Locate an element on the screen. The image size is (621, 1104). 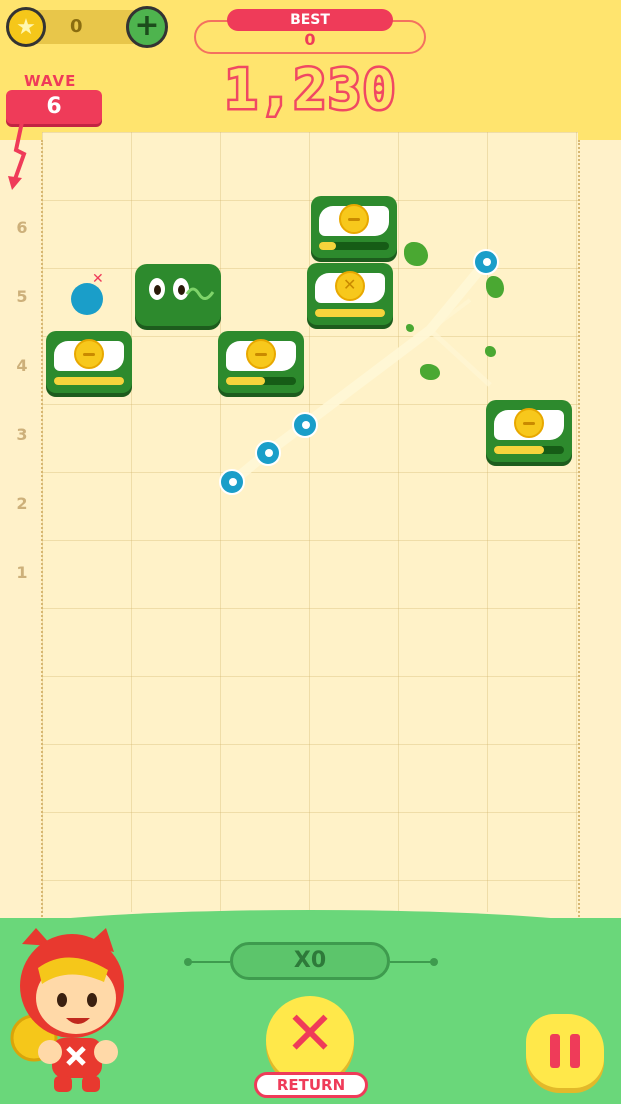
cookie-mascot is located at coordinates (67, 1010).